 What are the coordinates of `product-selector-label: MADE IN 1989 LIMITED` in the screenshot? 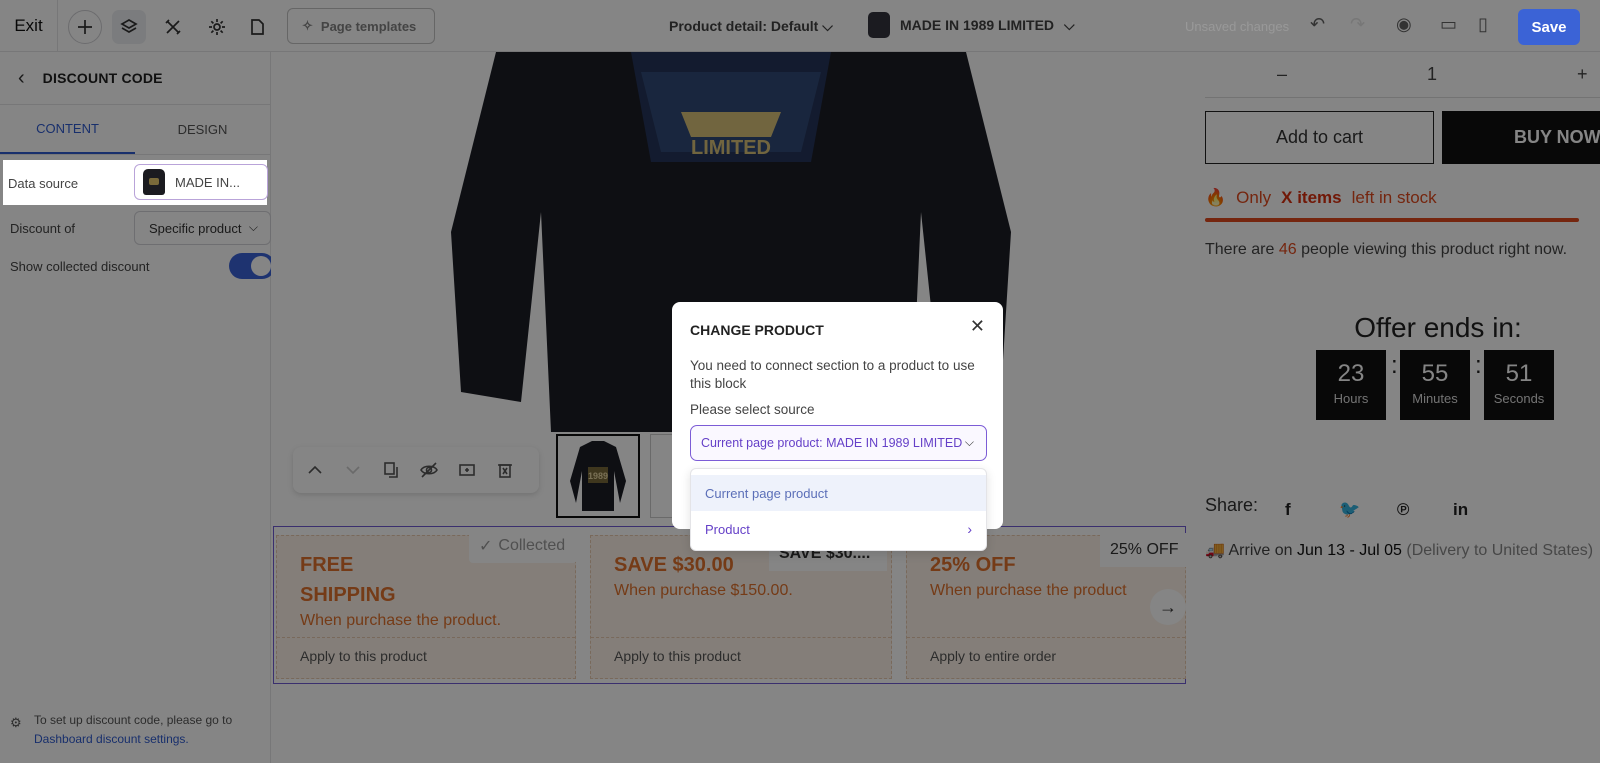 It's located at (977, 25).